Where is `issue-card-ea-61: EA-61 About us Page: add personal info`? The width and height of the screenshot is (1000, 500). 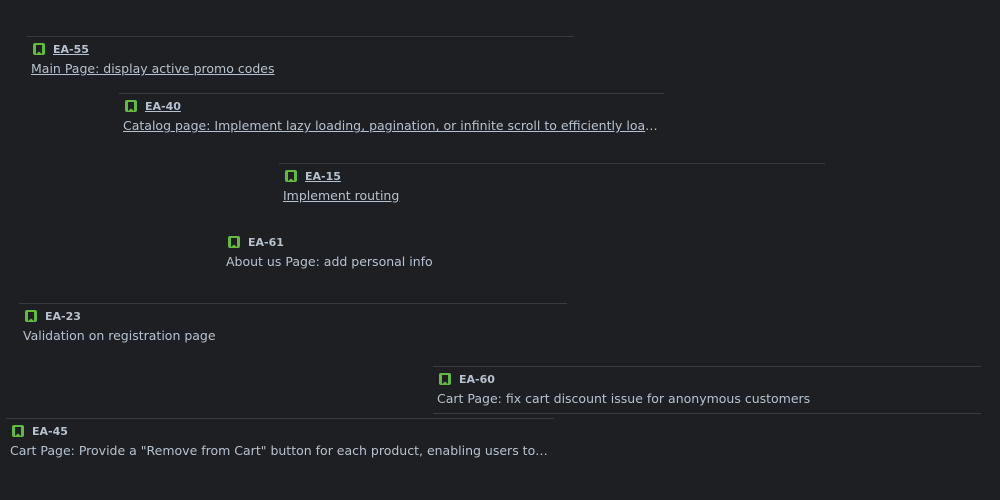 issue-card-ea-61: EA-61 About us Page: add personal info is located at coordinates (492, 249).